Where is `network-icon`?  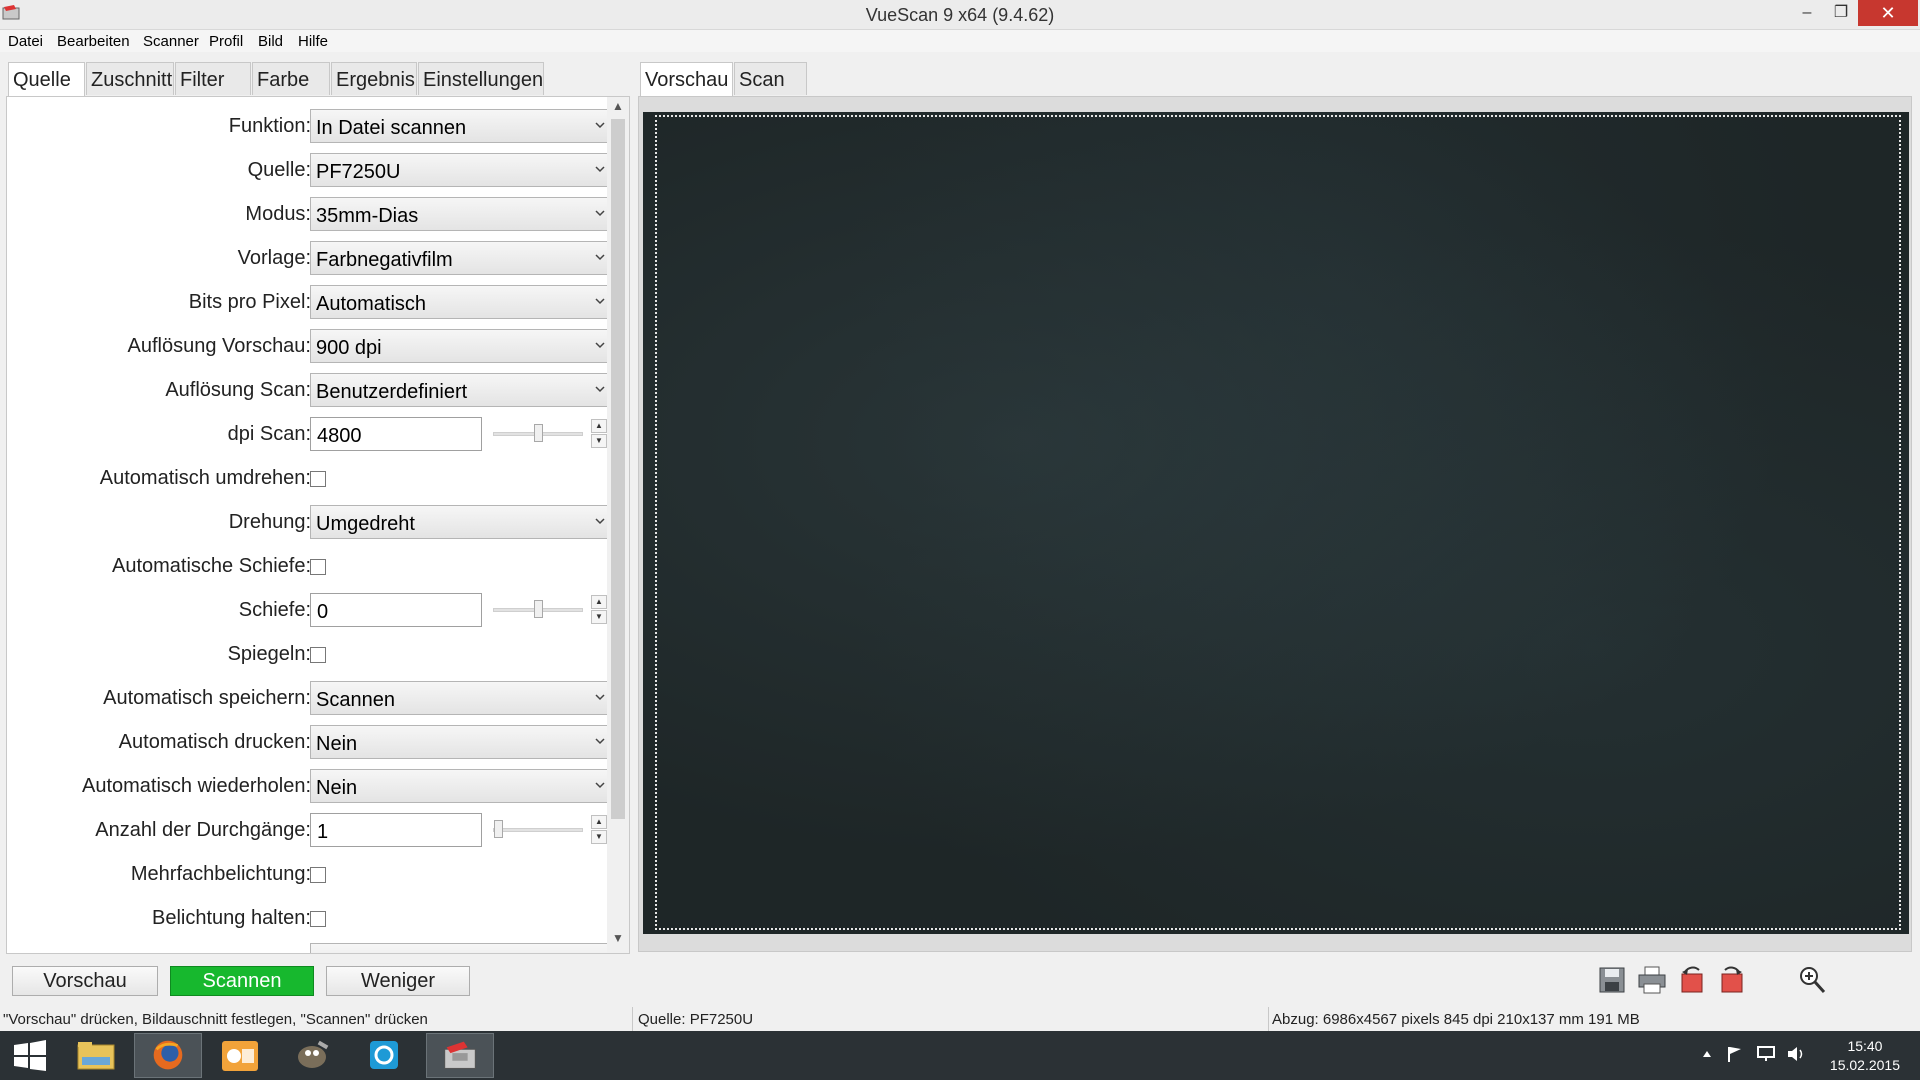 network-icon is located at coordinates (1766, 1054).